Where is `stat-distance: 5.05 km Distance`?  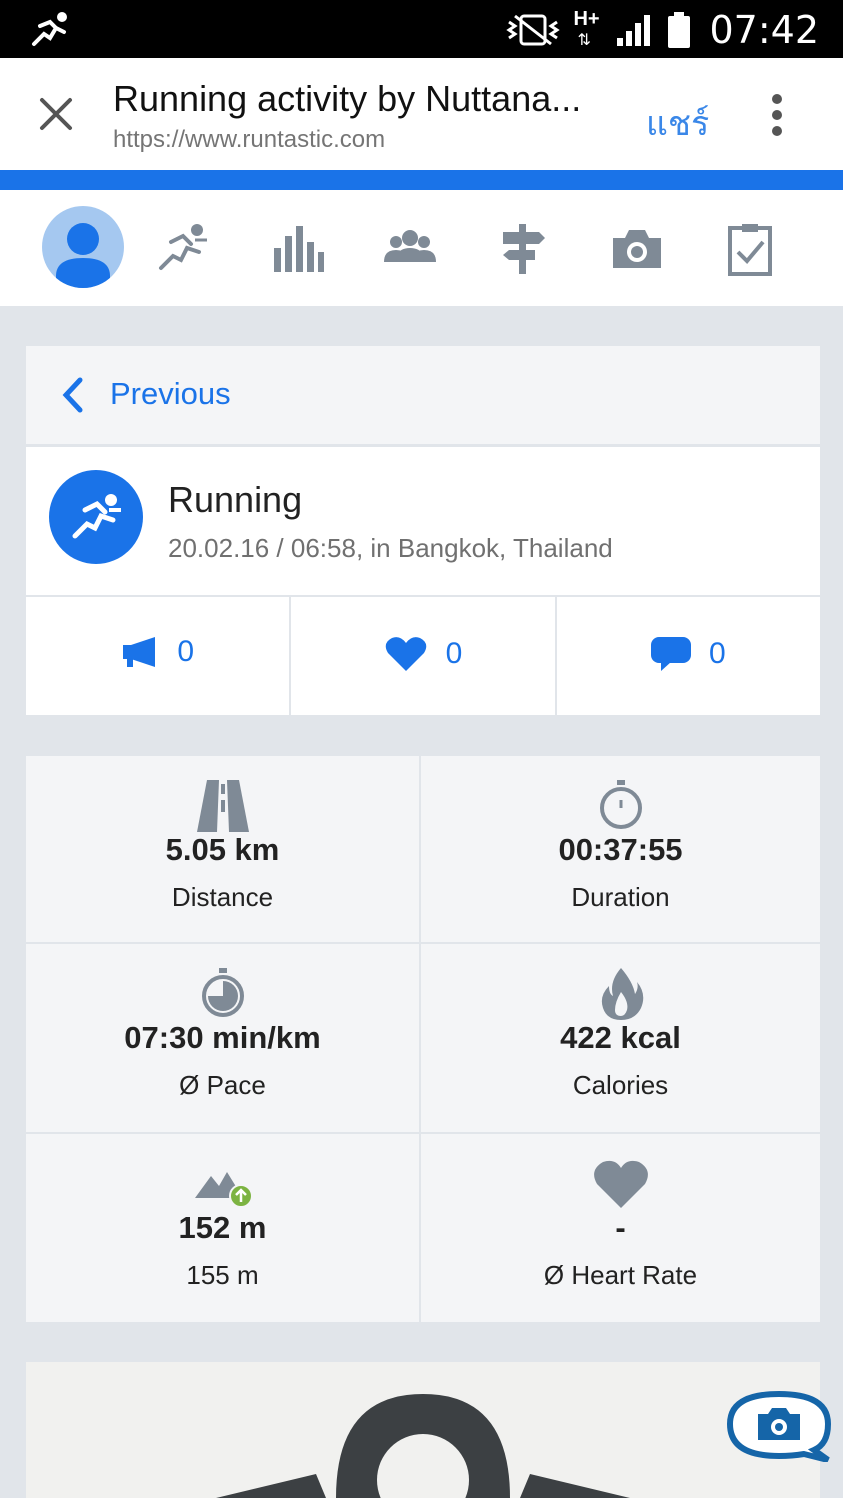
stat-distance: 5.05 km Distance is located at coordinates (222, 849).